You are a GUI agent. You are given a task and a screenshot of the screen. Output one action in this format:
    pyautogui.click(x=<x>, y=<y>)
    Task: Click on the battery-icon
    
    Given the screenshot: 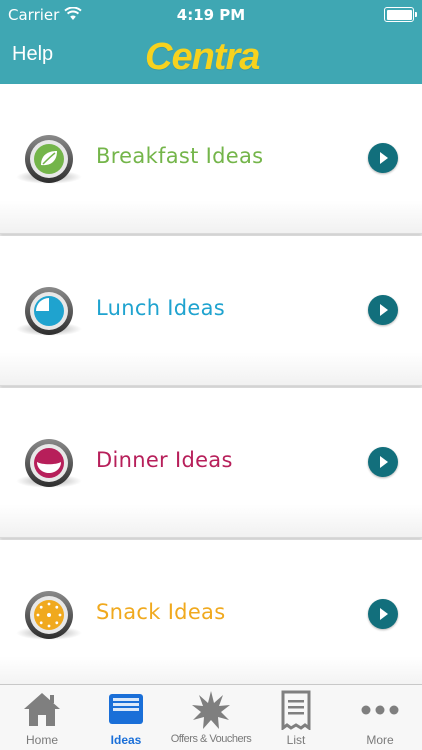 What is the action you would take?
    pyautogui.click(x=400, y=14)
    